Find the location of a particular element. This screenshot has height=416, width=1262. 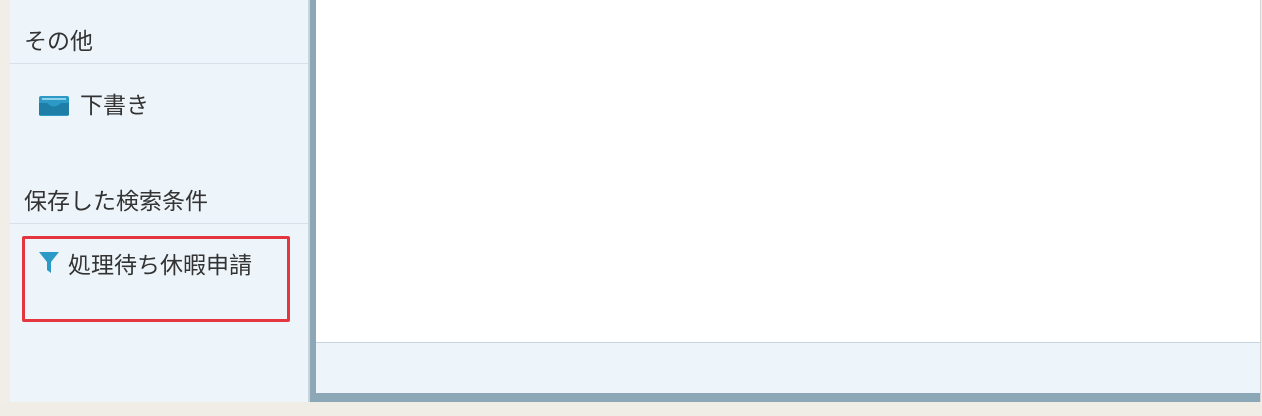

sidebar-item-drafts: 下書き is located at coordinates (114, 106).